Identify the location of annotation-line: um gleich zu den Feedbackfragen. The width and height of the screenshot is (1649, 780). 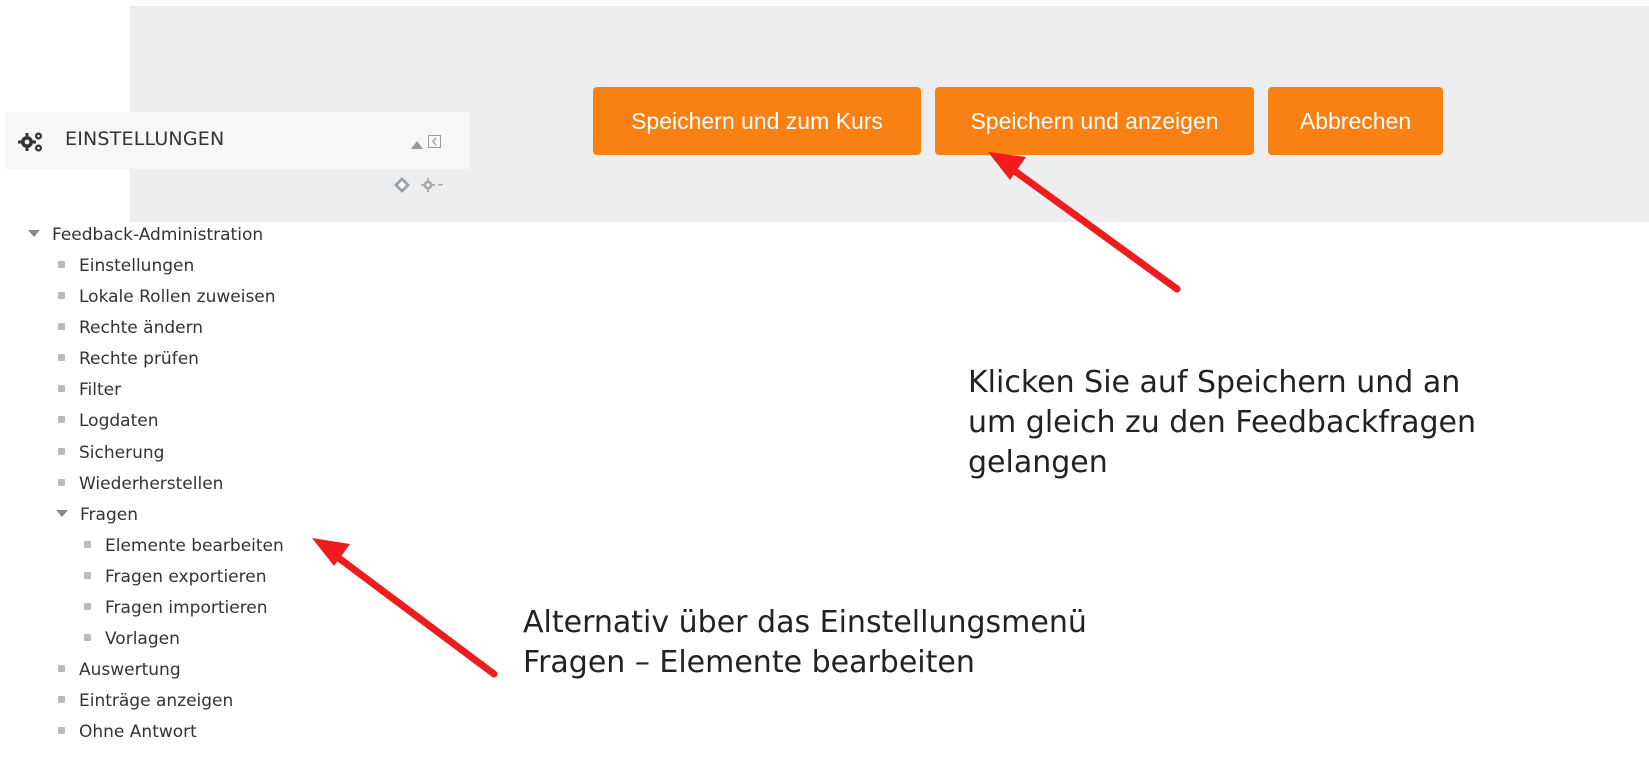
(1222, 422).